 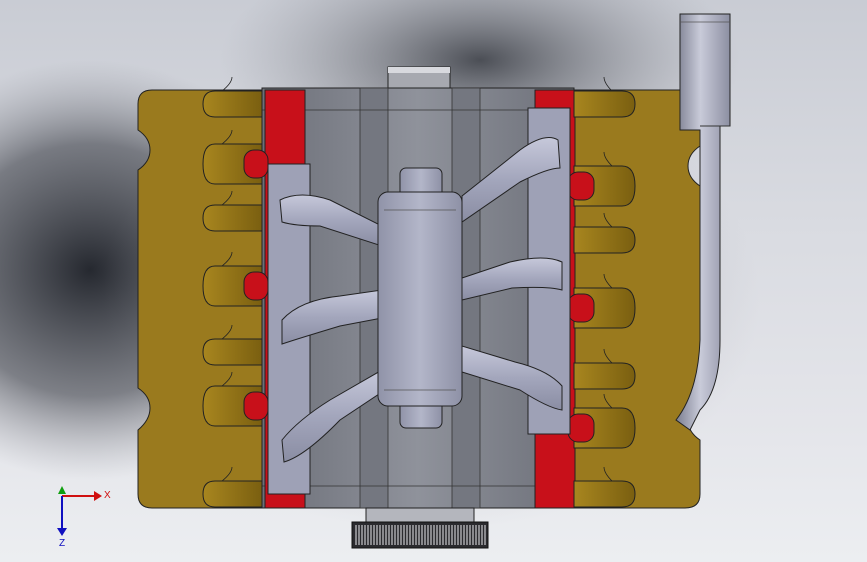 I want to click on x-axis-arrow, so click(x=82, y=496).